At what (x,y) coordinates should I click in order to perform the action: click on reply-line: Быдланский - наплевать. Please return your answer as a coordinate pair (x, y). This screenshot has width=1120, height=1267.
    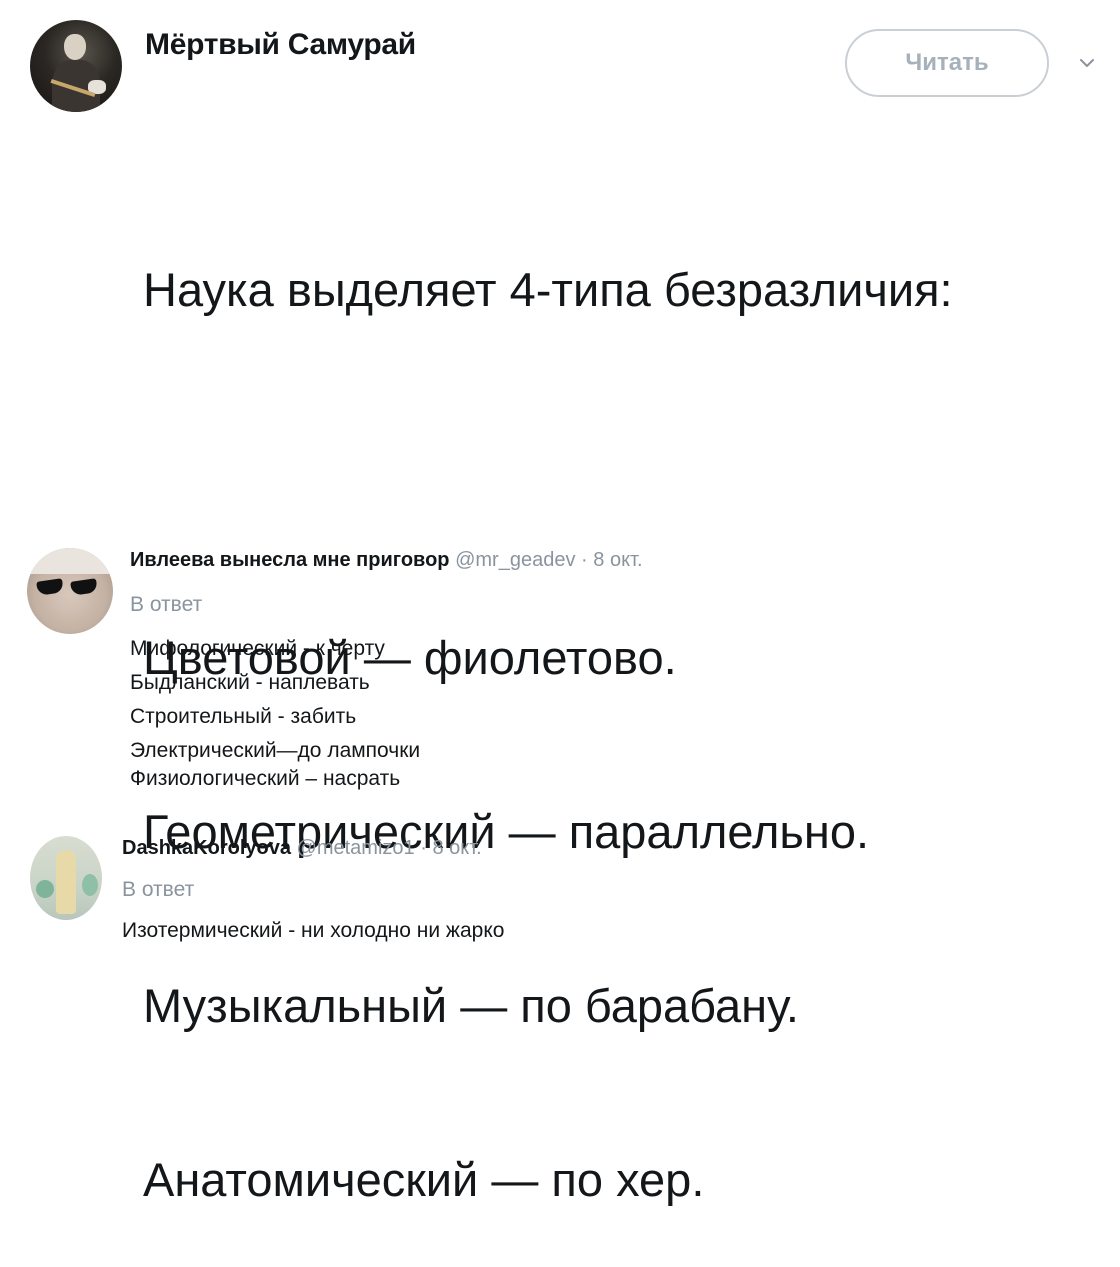
    Looking at the image, I should click on (250, 682).